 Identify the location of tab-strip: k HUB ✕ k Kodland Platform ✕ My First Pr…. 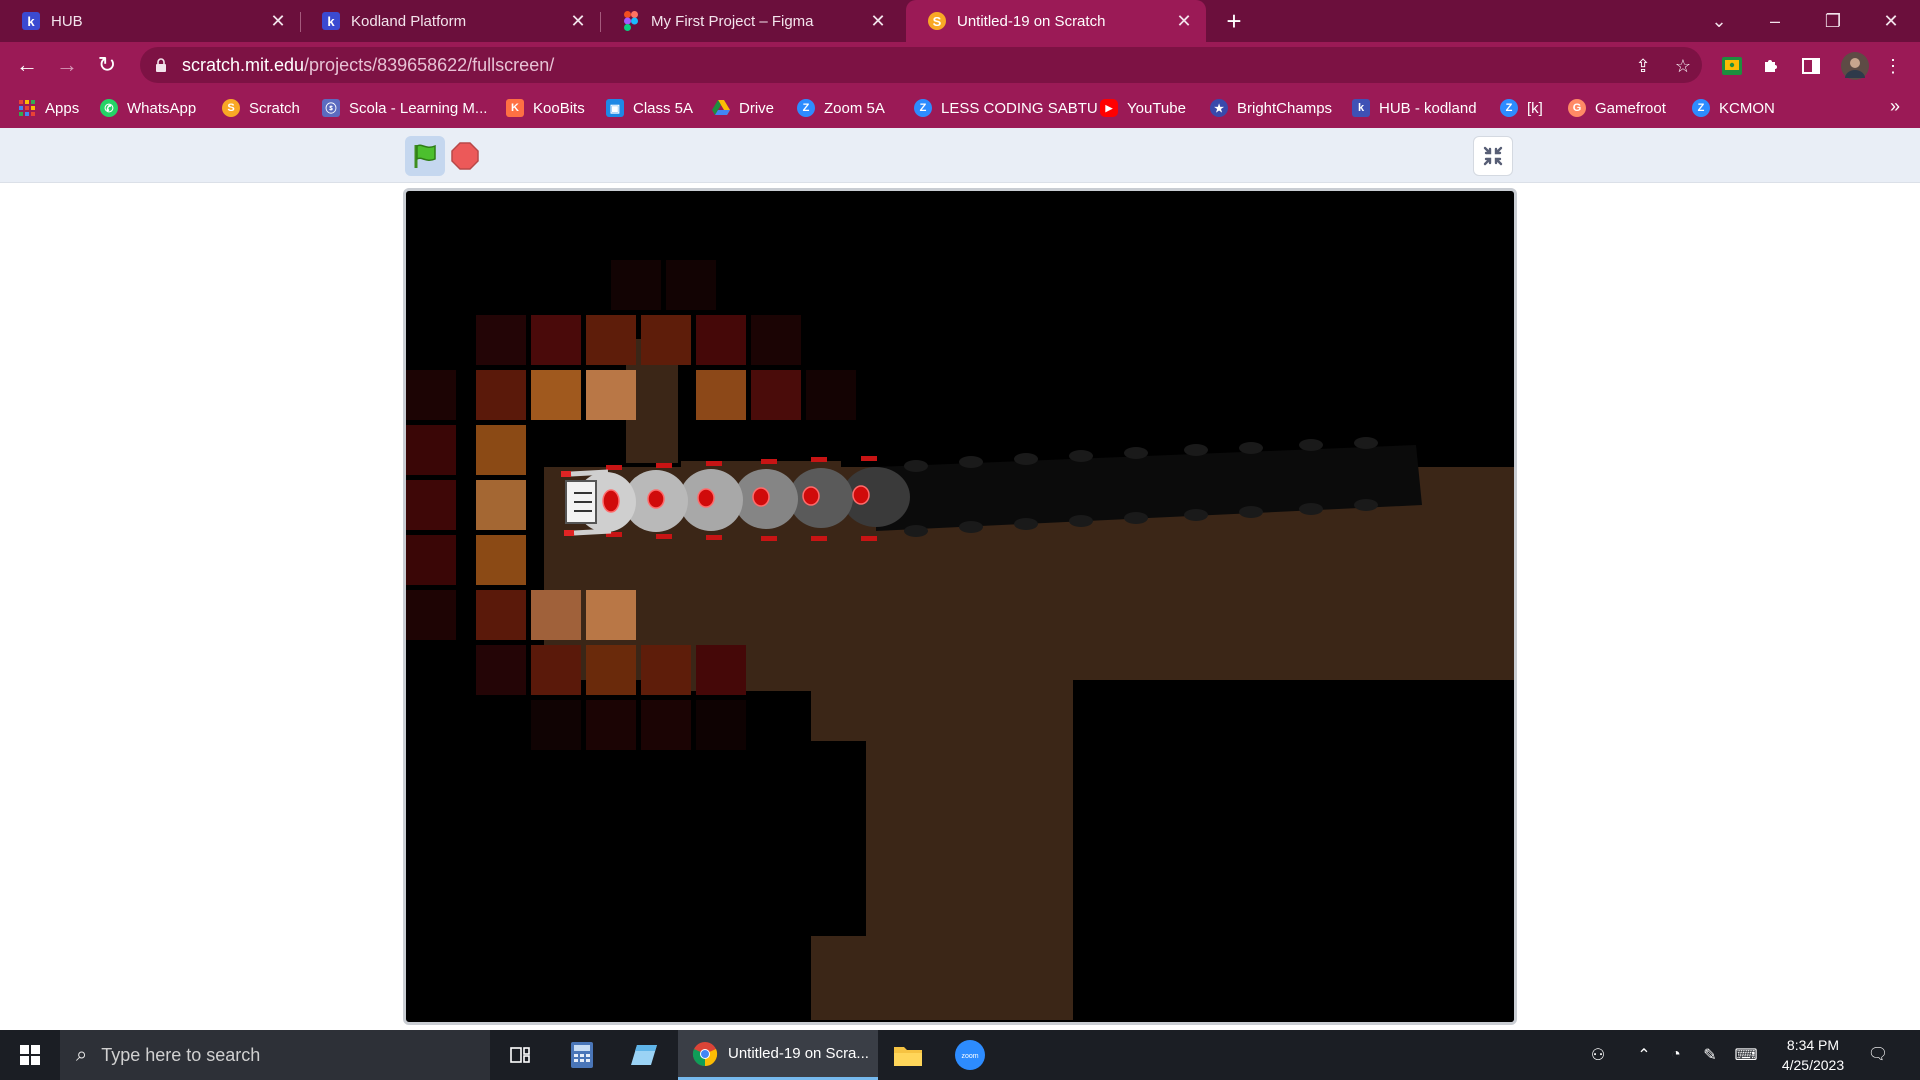
(960, 21).